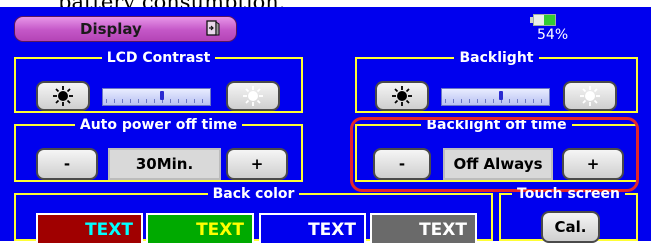 The width and height of the screenshot is (651, 245). I want to click on highlight-outline, so click(494, 154).